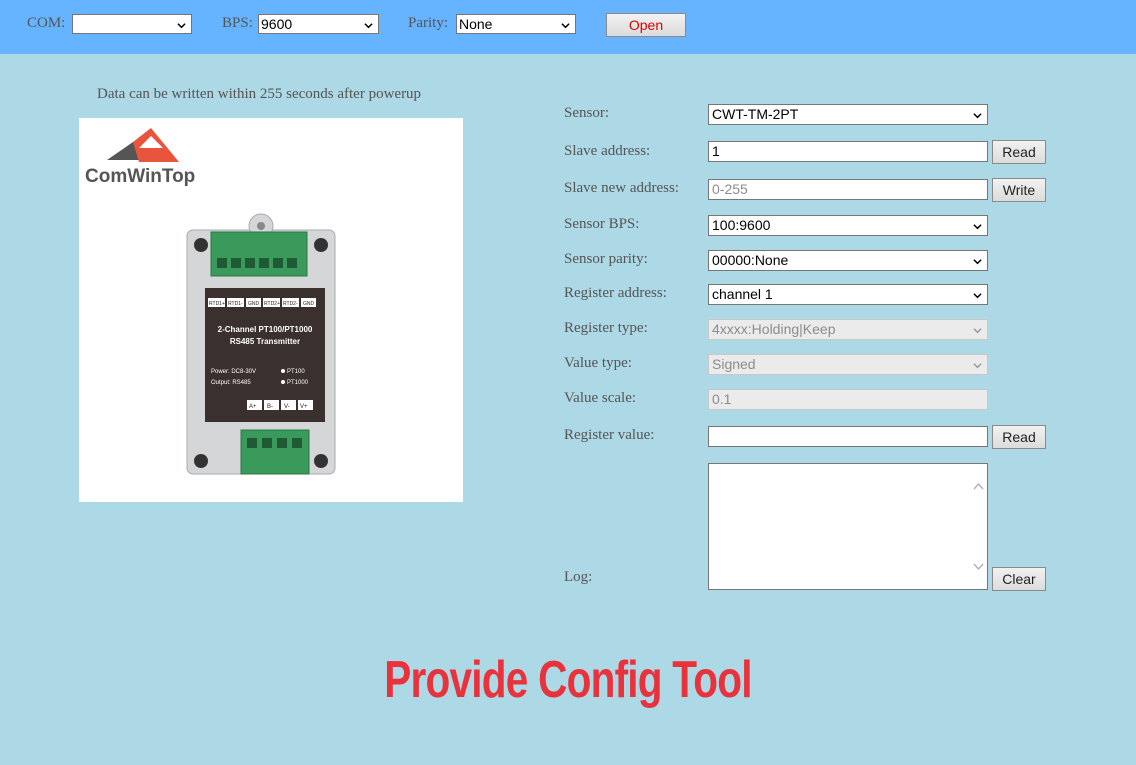 Image resolution: width=1136 pixels, height=765 pixels. I want to click on slave-address-value: 1, so click(716, 151).